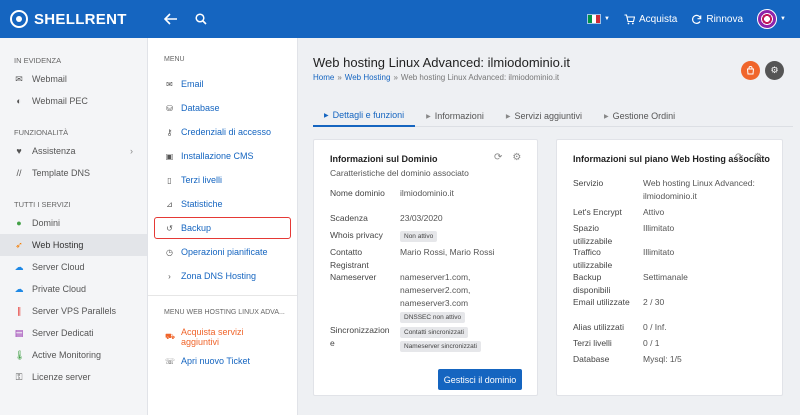 The height and width of the screenshot is (415, 800). Describe the element at coordinates (588, 183) in the screenshot. I see `field-label: Servizio` at that location.